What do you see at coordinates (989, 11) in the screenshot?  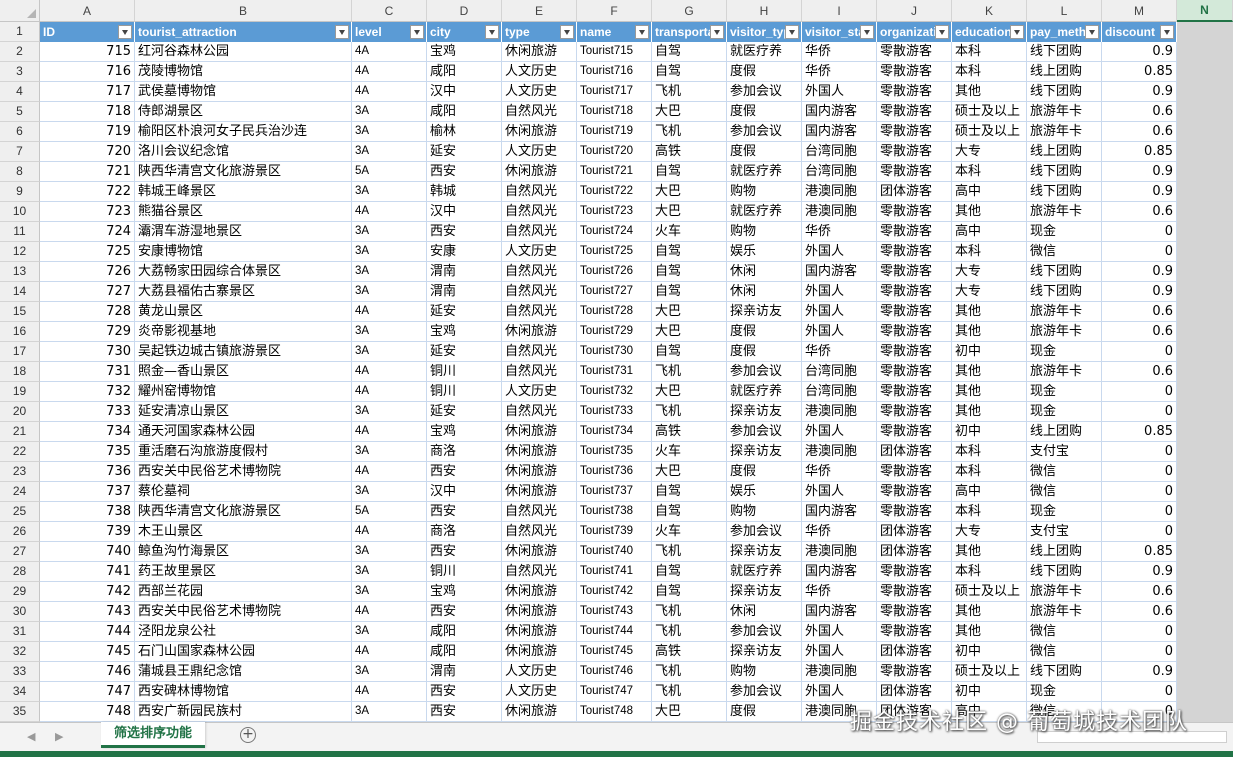 I see `column-header-k: K` at bounding box center [989, 11].